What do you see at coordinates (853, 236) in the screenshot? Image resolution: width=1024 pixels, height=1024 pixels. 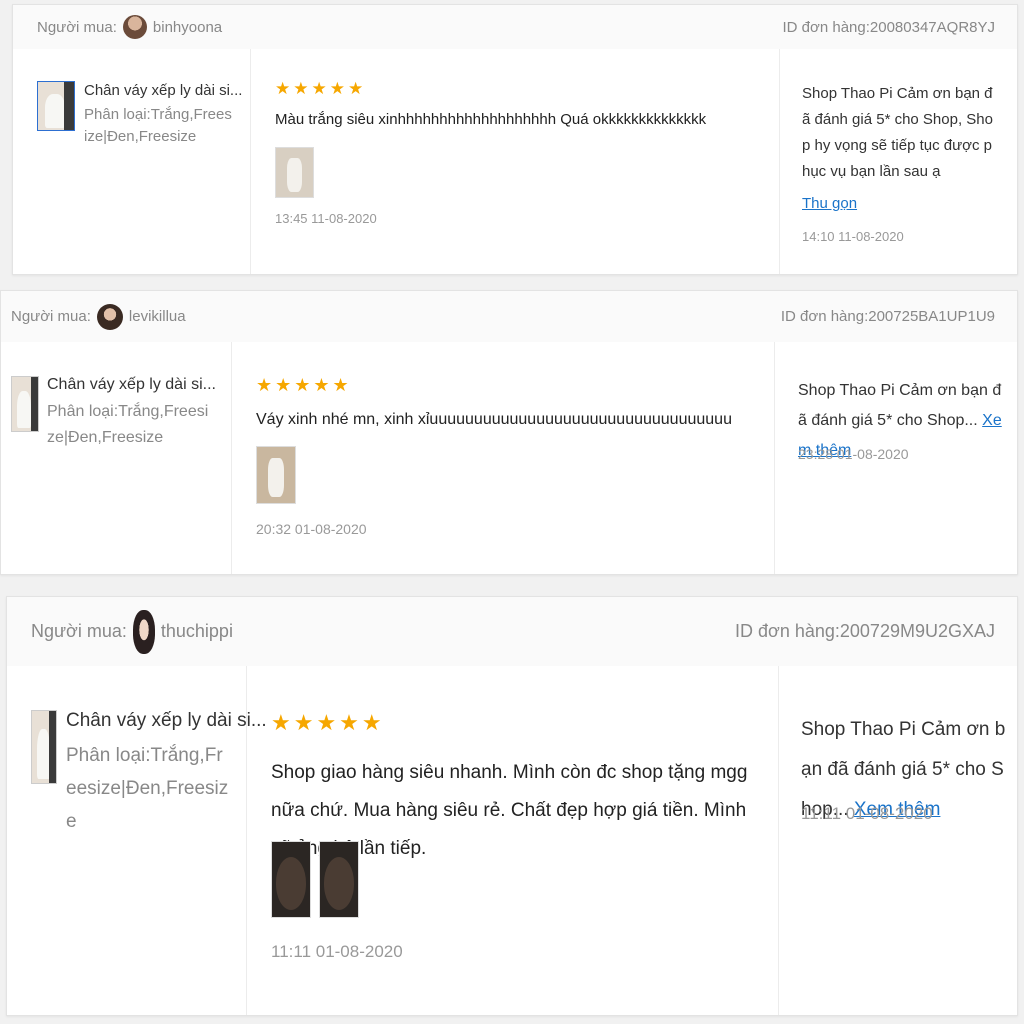 I see `reply-timestamp: 14:10 11-08-2020` at bounding box center [853, 236].